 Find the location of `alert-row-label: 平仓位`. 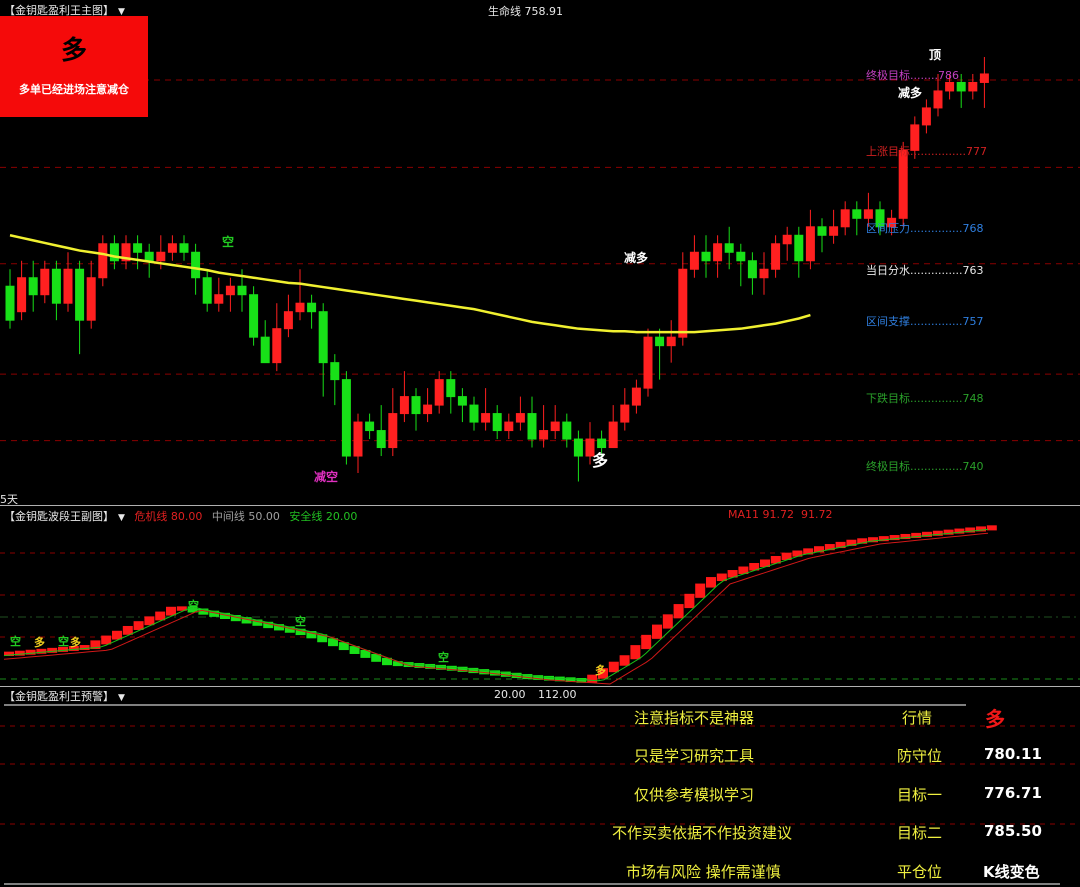

alert-row-label: 平仓位 is located at coordinates (920, 872).